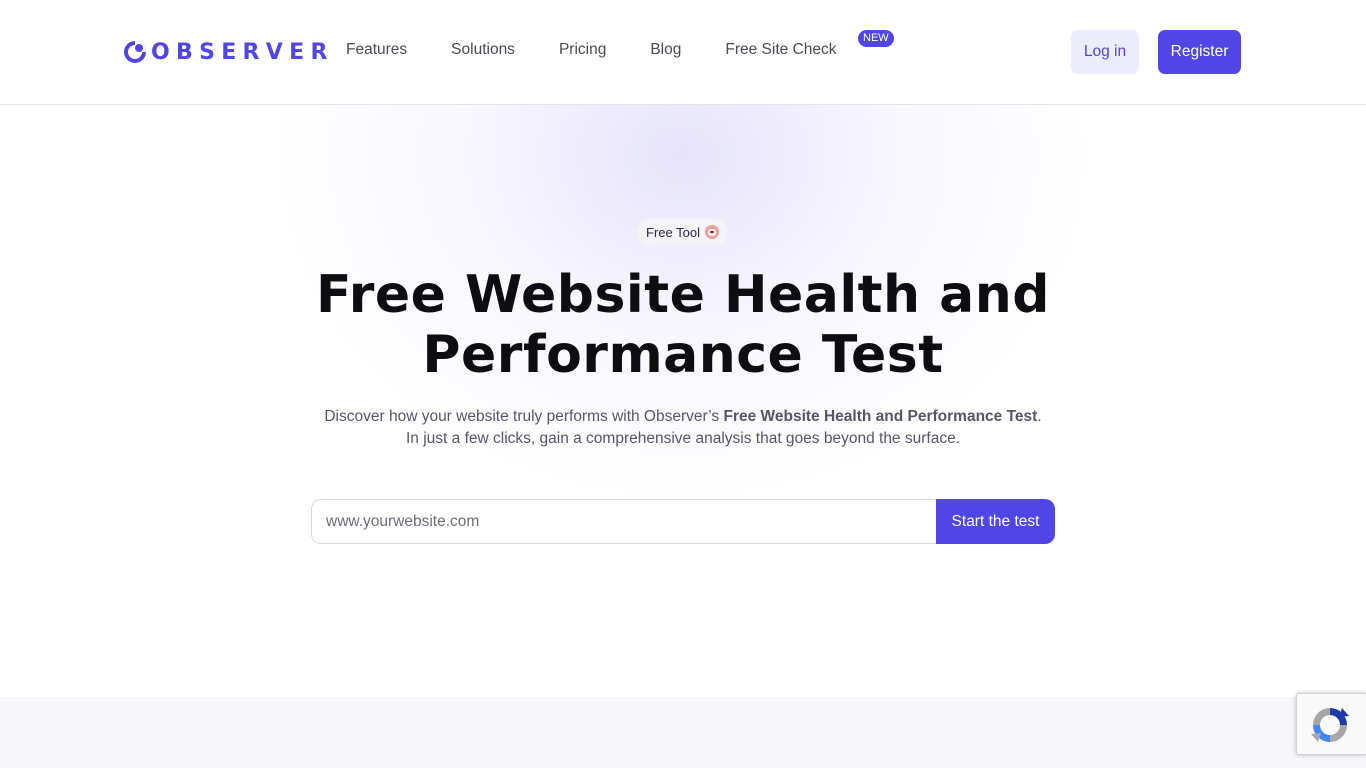 The height and width of the screenshot is (768, 1366). Describe the element at coordinates (135, 52) in the screenshot. I see `logo-mark-icon` at that location.